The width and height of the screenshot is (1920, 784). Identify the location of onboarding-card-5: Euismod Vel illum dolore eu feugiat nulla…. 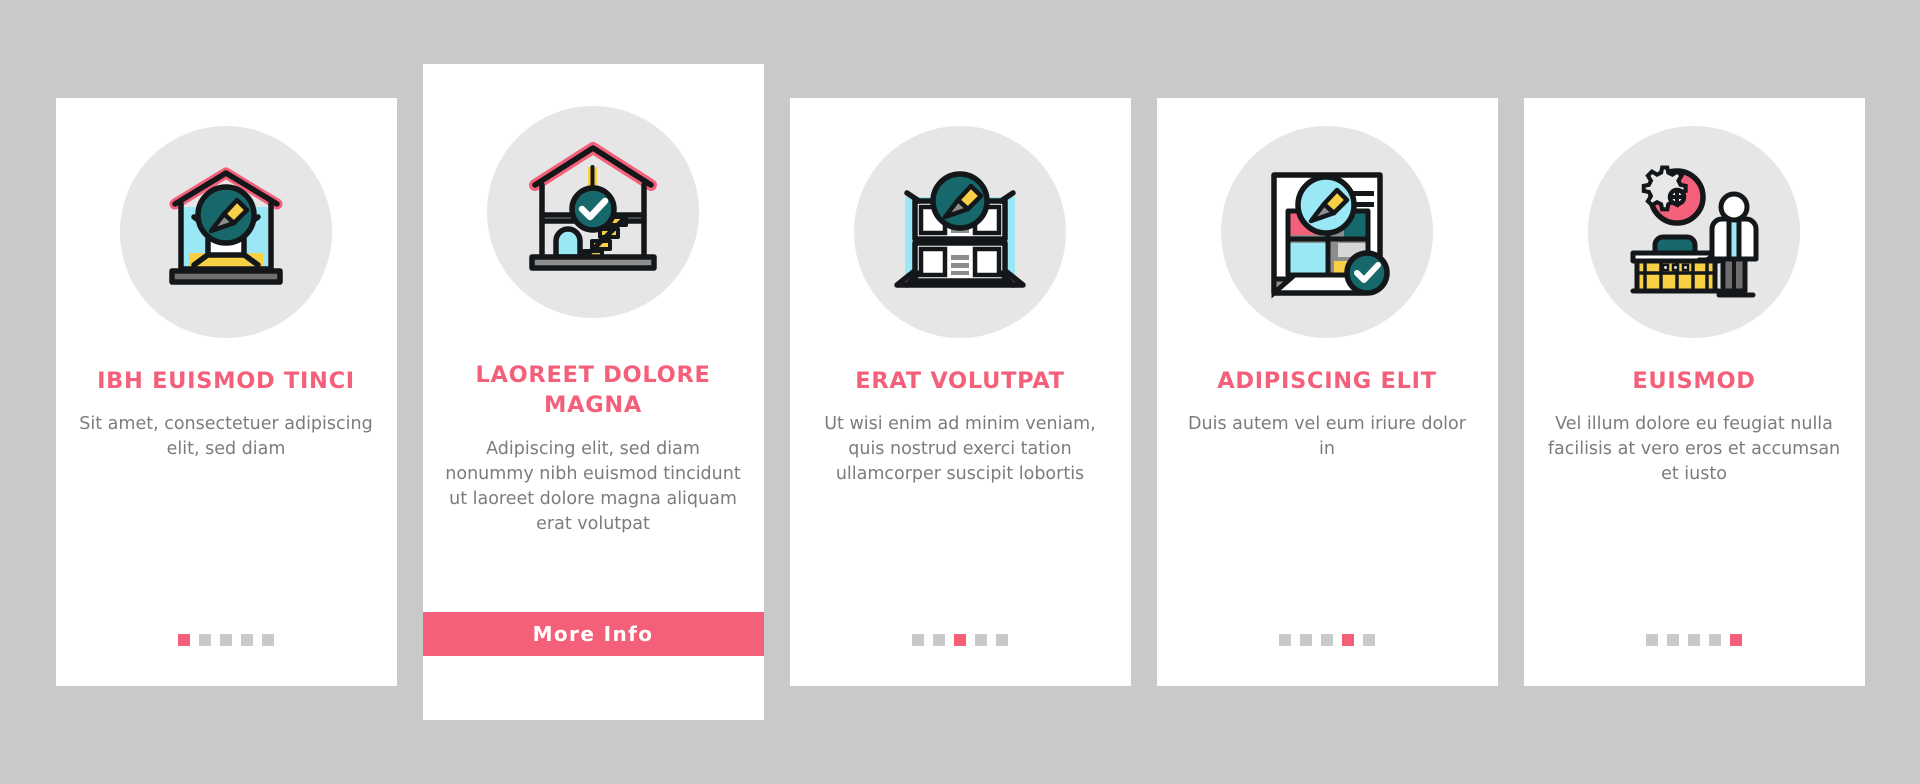
(1694, 392).